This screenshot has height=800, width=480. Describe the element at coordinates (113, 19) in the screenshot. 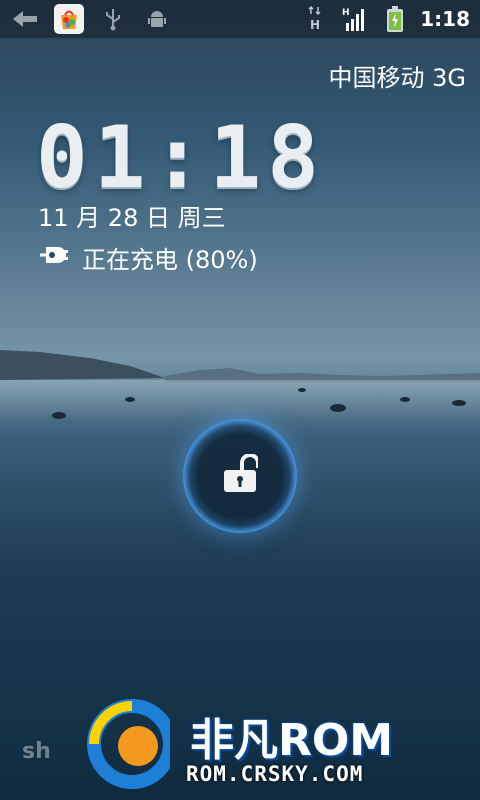

I see `usb-icon` at that location.